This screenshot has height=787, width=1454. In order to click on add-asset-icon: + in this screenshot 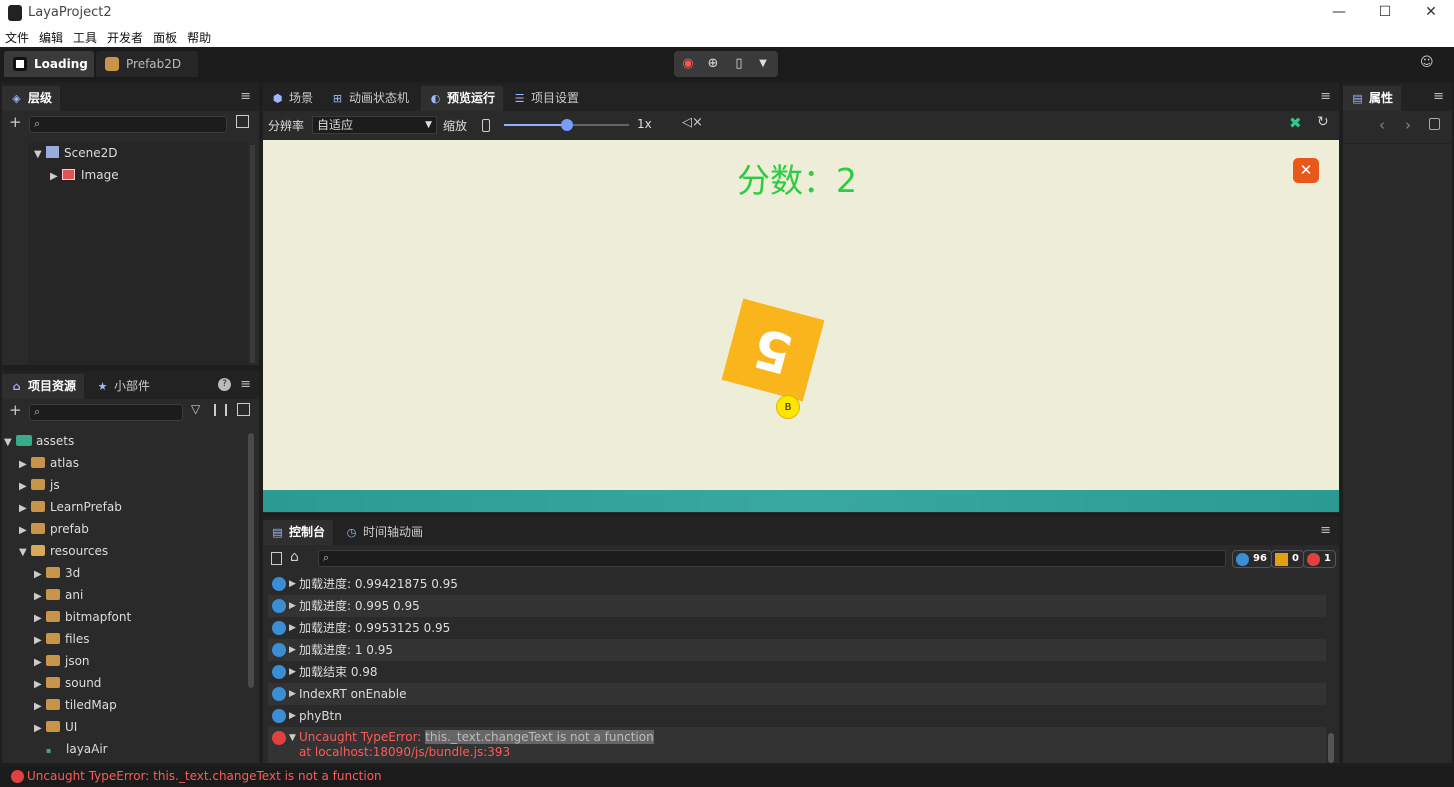, I will do `click(15, 410)`.